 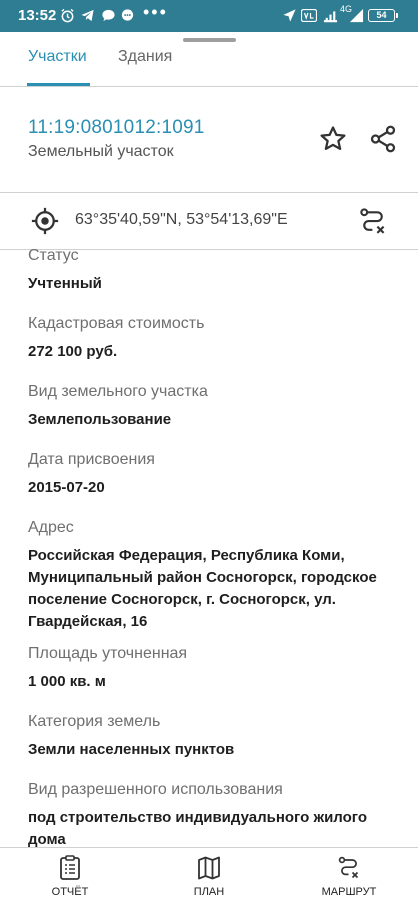 I want to click on field-label-parcel-kind: Вид земельного участка, so click(x=118, y=391).